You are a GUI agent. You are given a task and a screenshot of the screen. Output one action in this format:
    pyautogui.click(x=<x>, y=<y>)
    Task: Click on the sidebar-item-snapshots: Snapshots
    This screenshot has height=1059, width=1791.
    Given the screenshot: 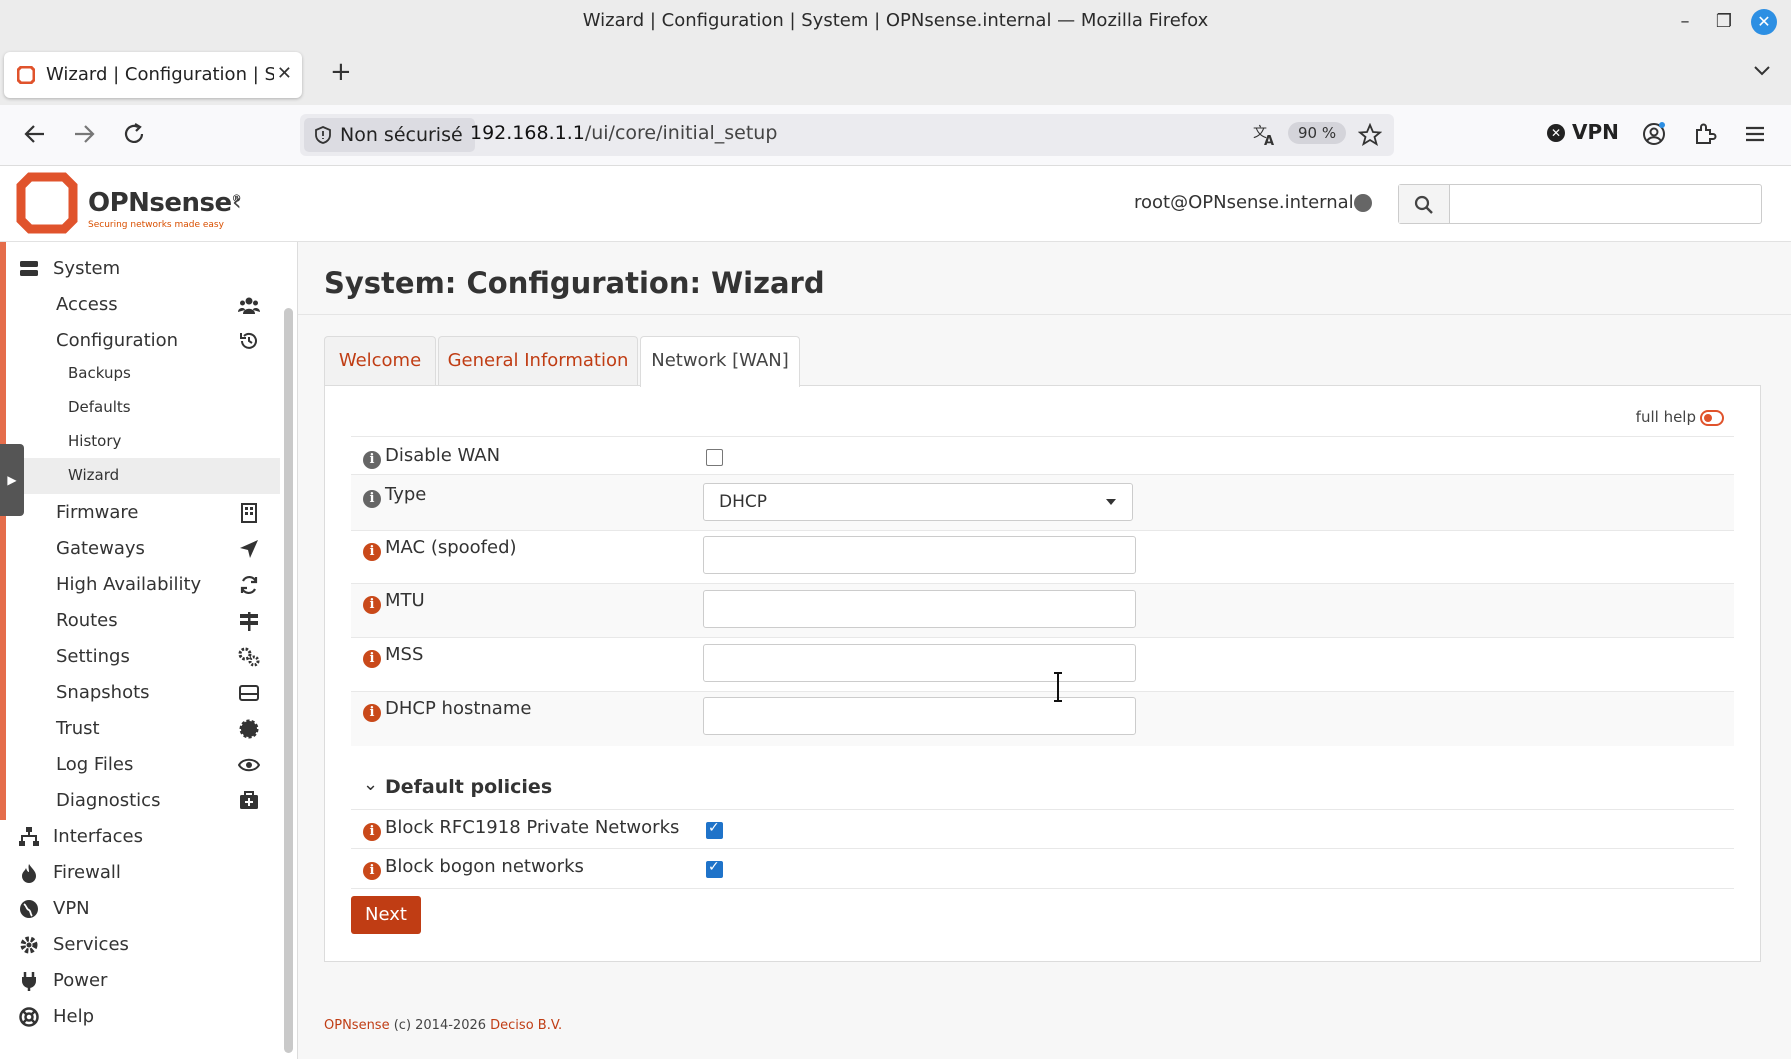 What is the action you would take?
    pyautogui.click(x=144, y=692)
    